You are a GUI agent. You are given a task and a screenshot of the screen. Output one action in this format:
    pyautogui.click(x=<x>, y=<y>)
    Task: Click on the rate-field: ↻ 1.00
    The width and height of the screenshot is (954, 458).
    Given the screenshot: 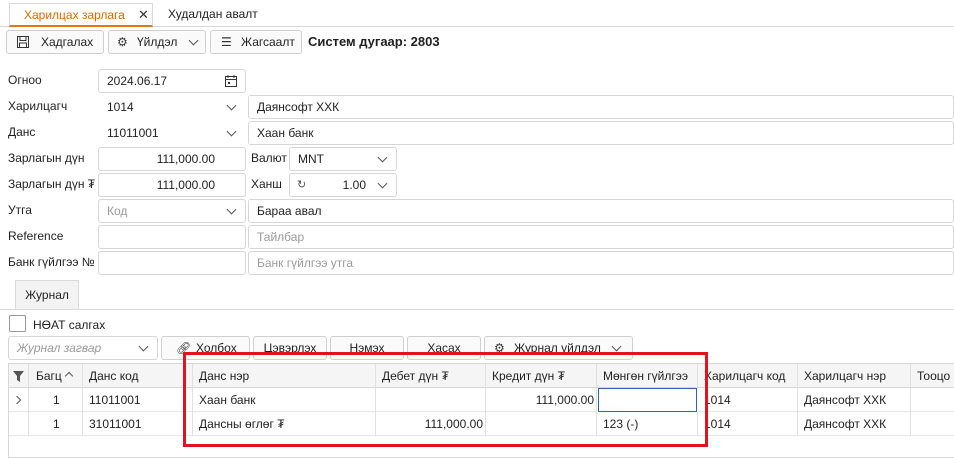 What is the action you would take?
    pyautogui.click(x=343, y=185)
    